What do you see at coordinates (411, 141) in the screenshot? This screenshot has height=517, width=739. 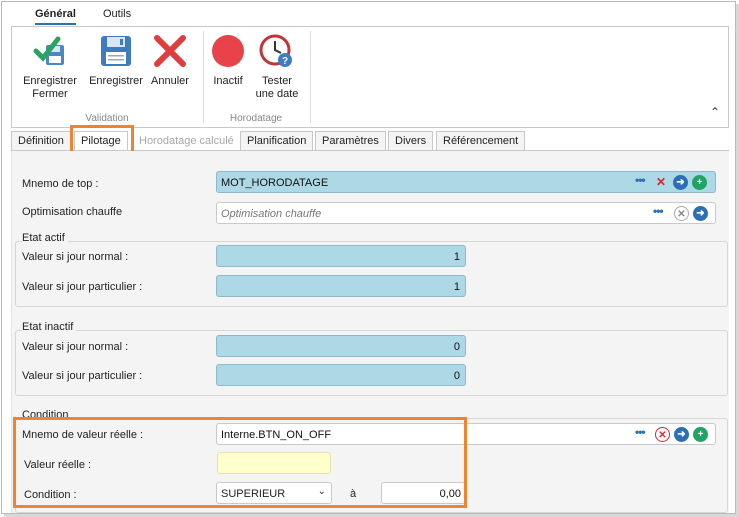 I see `tab-divers: Divers` at bounding box center [411, 141].